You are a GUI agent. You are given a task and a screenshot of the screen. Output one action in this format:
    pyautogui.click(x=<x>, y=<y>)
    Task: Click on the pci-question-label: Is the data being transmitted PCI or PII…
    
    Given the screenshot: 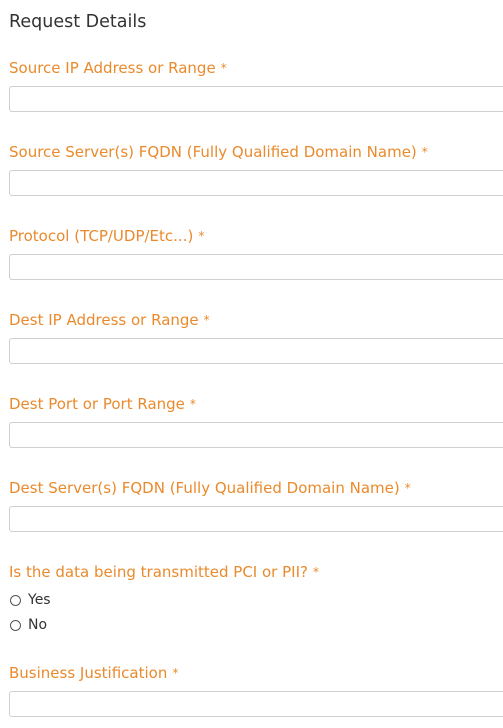 What is the action you would take?
    pyautogui.click(x=164, y=572)
    